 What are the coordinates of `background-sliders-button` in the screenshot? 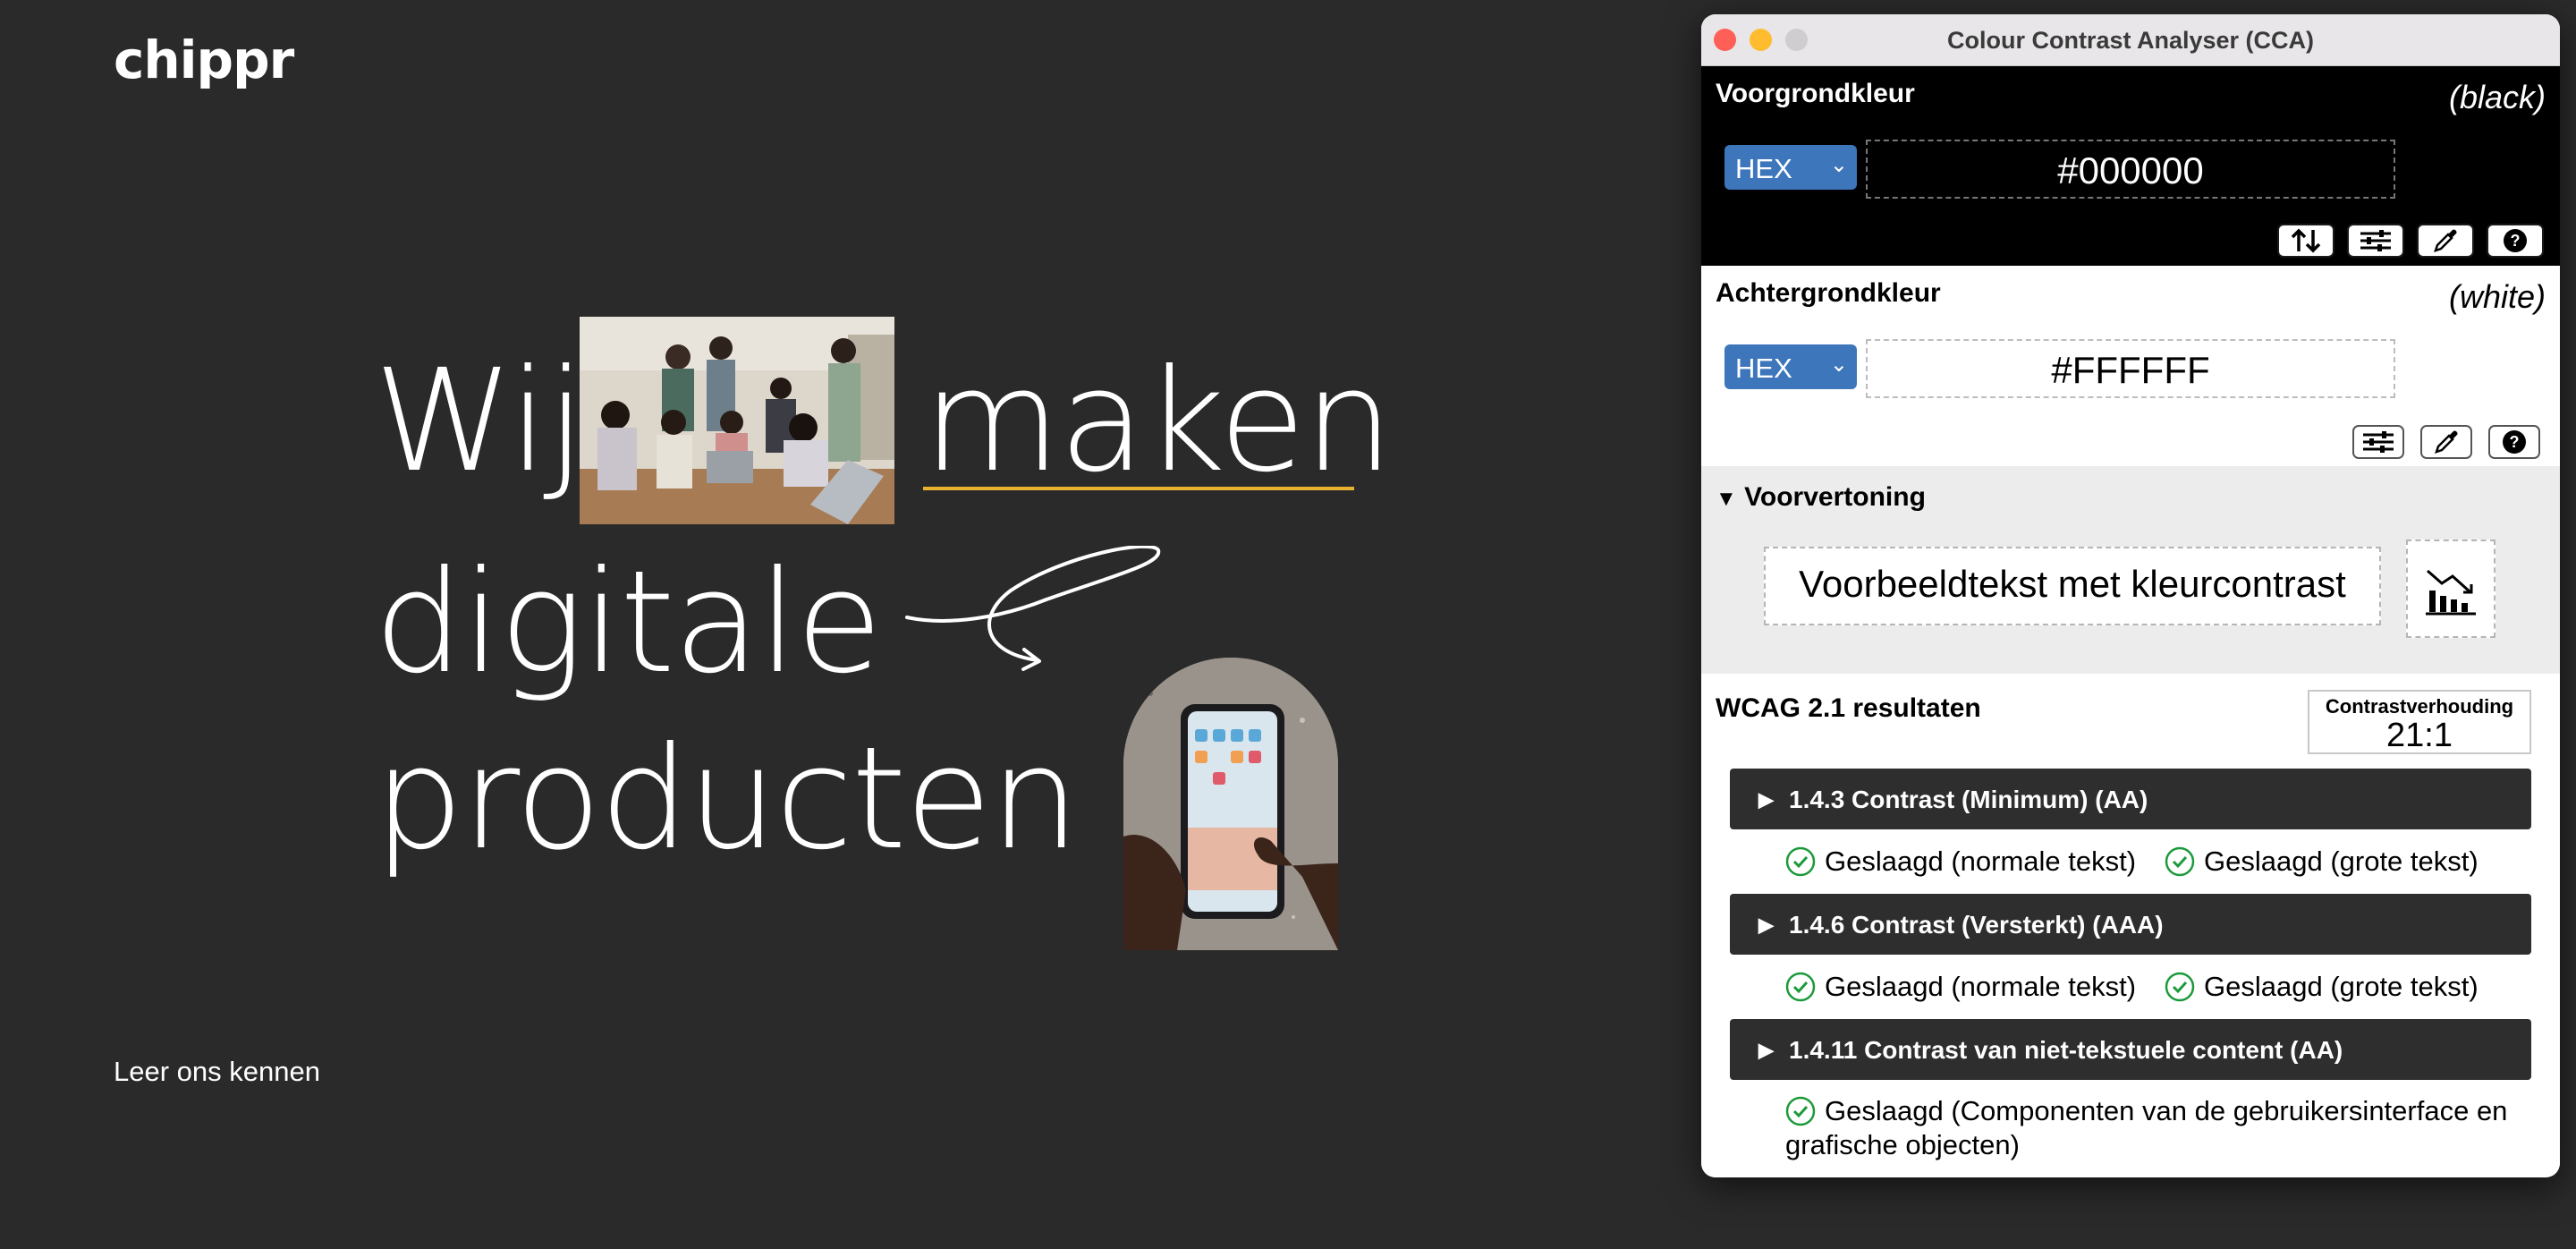 It's located at (2378, 442).